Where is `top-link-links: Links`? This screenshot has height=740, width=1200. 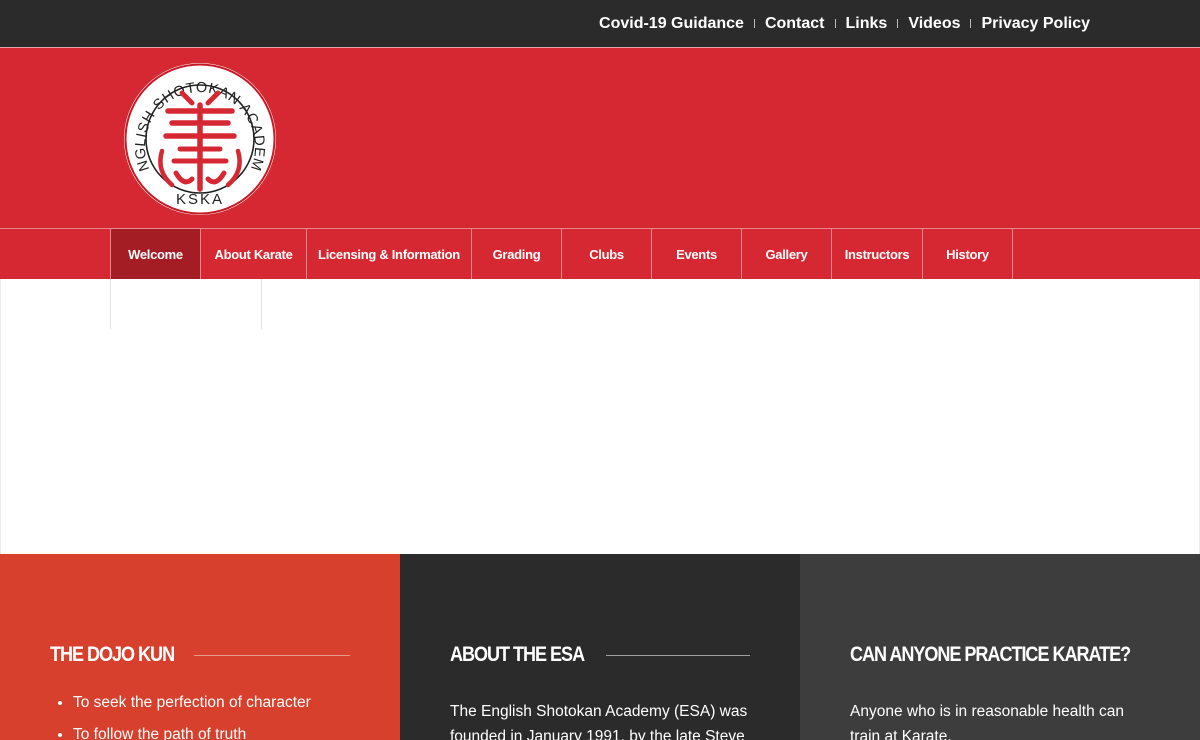 top-link-links: Links is located at coordinates (867, 24).